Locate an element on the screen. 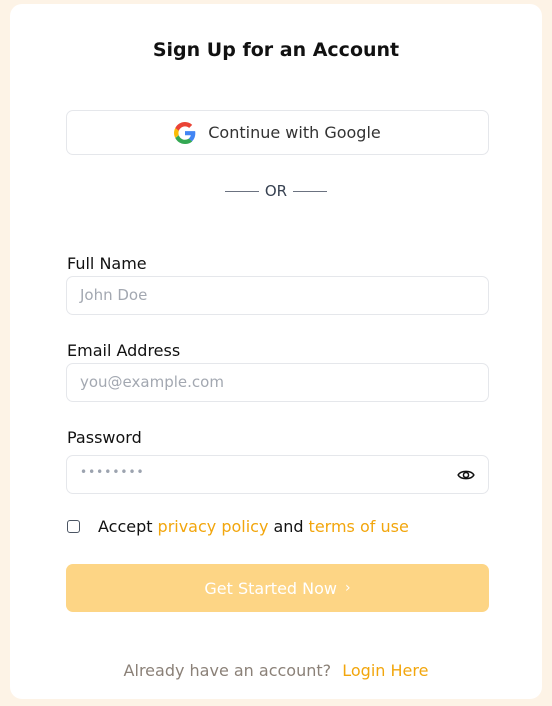 The image size is (552, 706). terms-of-use-link: terms of use is located at coordinates (359, 526).